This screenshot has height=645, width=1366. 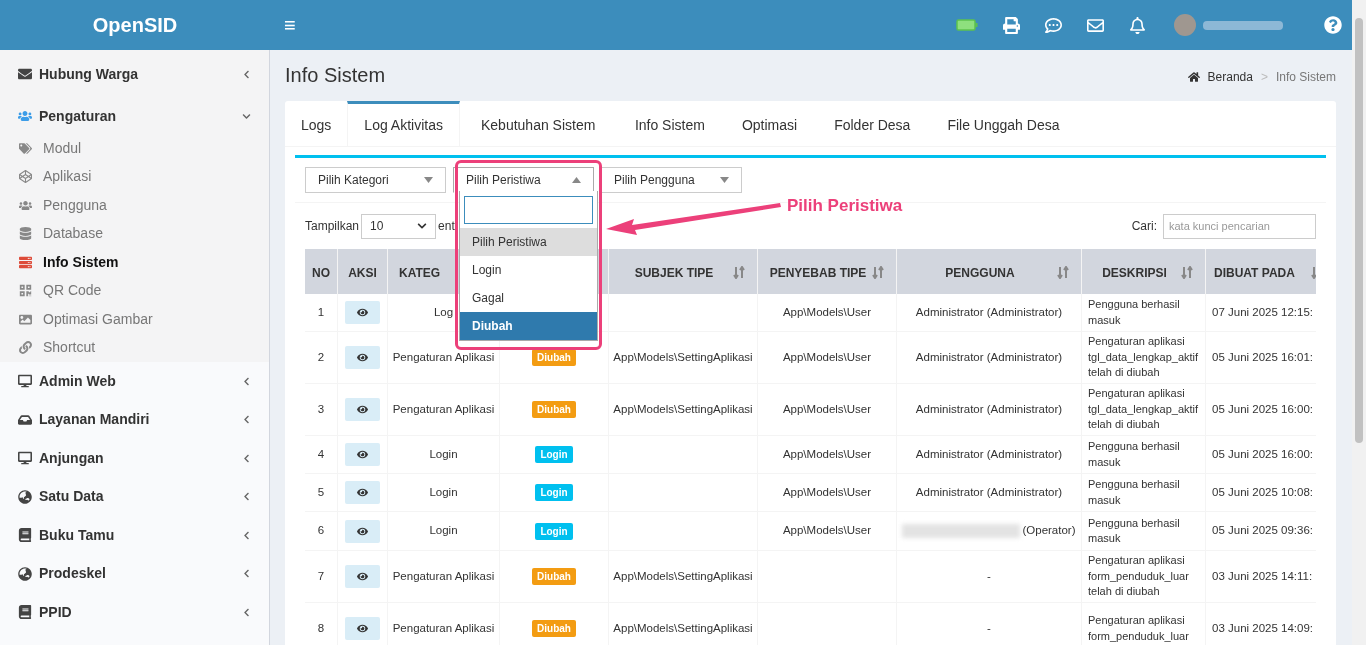 What do you see at coordinates (683, 271) in the screenshot?
I see `column-header: SUBJEK TIPE` at bounding box center [683, 271].